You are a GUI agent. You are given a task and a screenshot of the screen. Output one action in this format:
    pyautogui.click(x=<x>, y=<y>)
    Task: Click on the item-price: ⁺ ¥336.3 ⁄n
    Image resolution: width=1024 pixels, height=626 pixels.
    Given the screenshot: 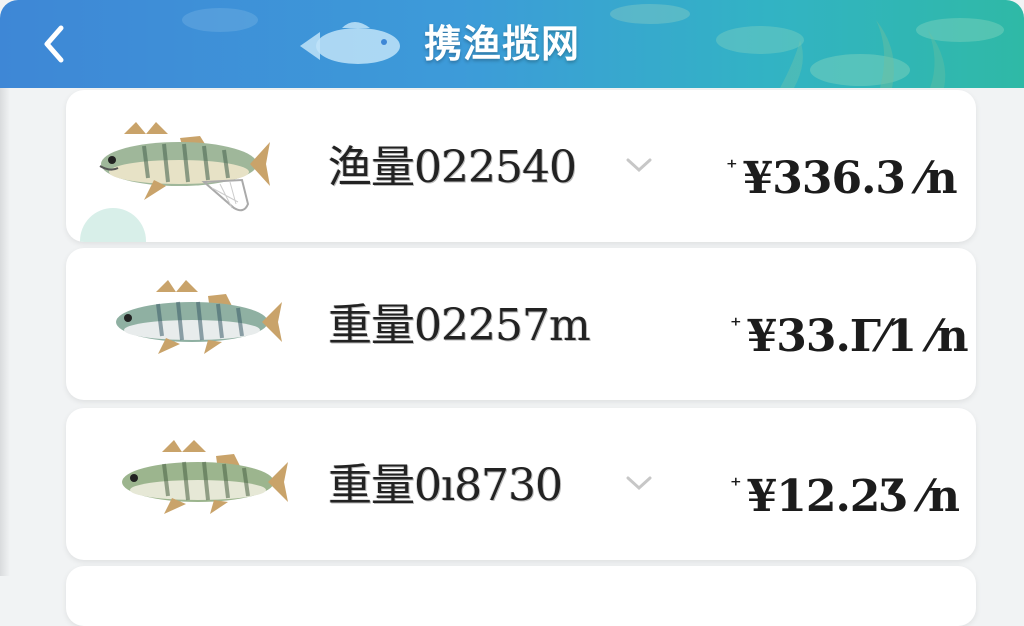 What is the action you would take?
    pyautogui.click(x=842, y=172)
    